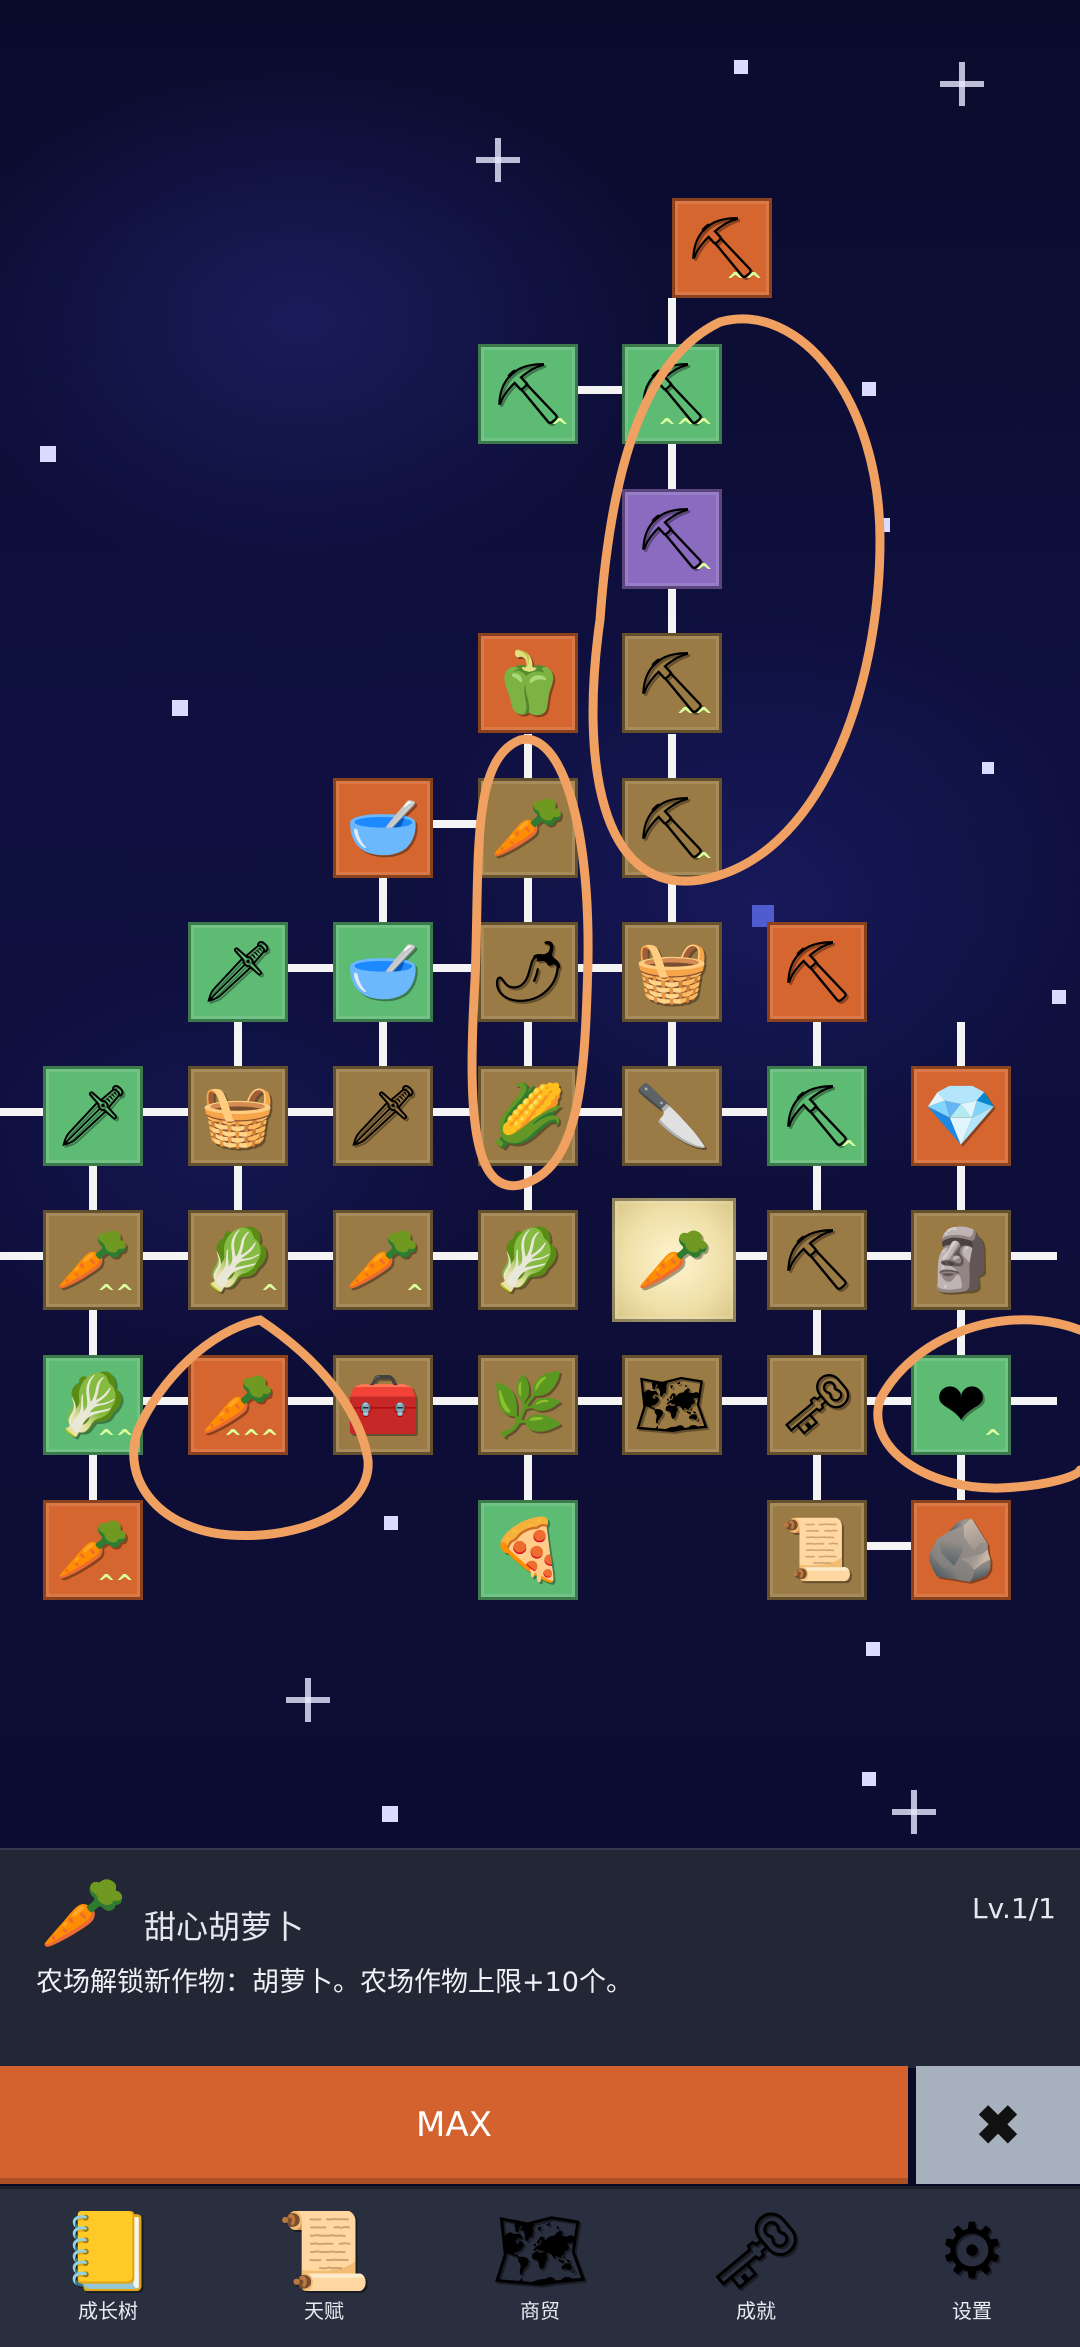 The height and width of the screenshot is (2347, 1080). Describe the element at coordinates (324, 2272) in the screenshot. I see `nav-item-talent: 📜 天赋` at that location.